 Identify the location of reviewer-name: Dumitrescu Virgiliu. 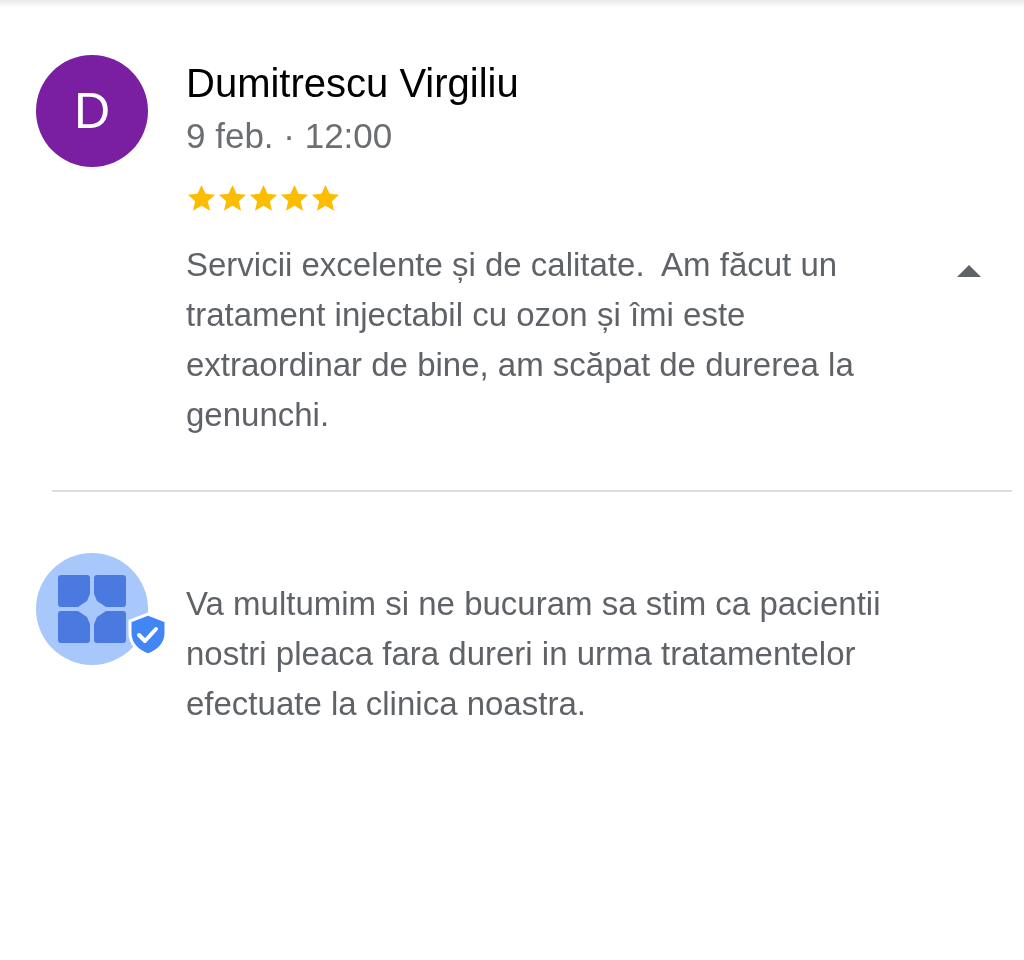
(353, 83).